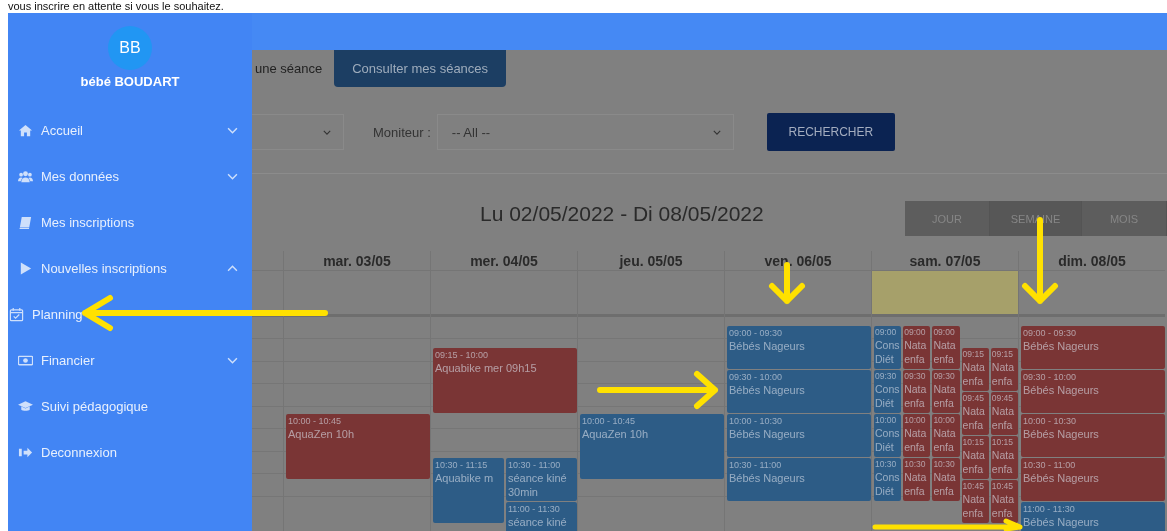 This screenshot has width=1167, height=531. I want to click on calendar-event: 10:30 Cons Diét, so click(888, 479).